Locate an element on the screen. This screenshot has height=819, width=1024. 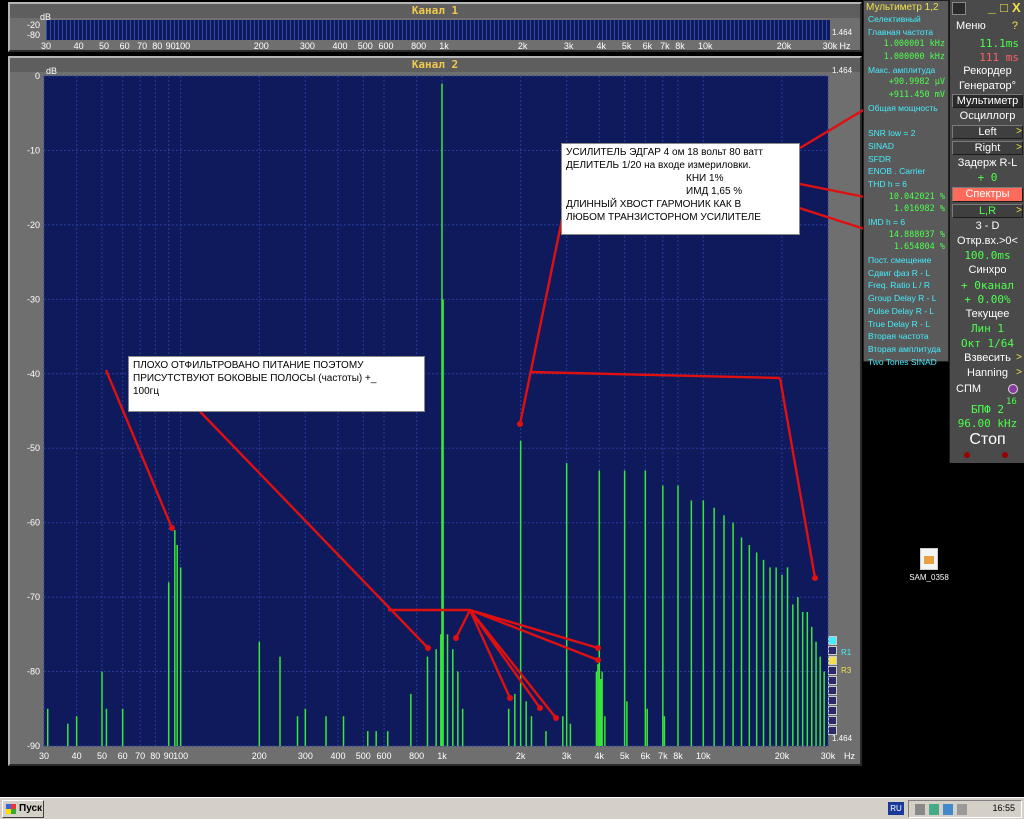
minimize-icon: _ is located at coordinates (992, 7).